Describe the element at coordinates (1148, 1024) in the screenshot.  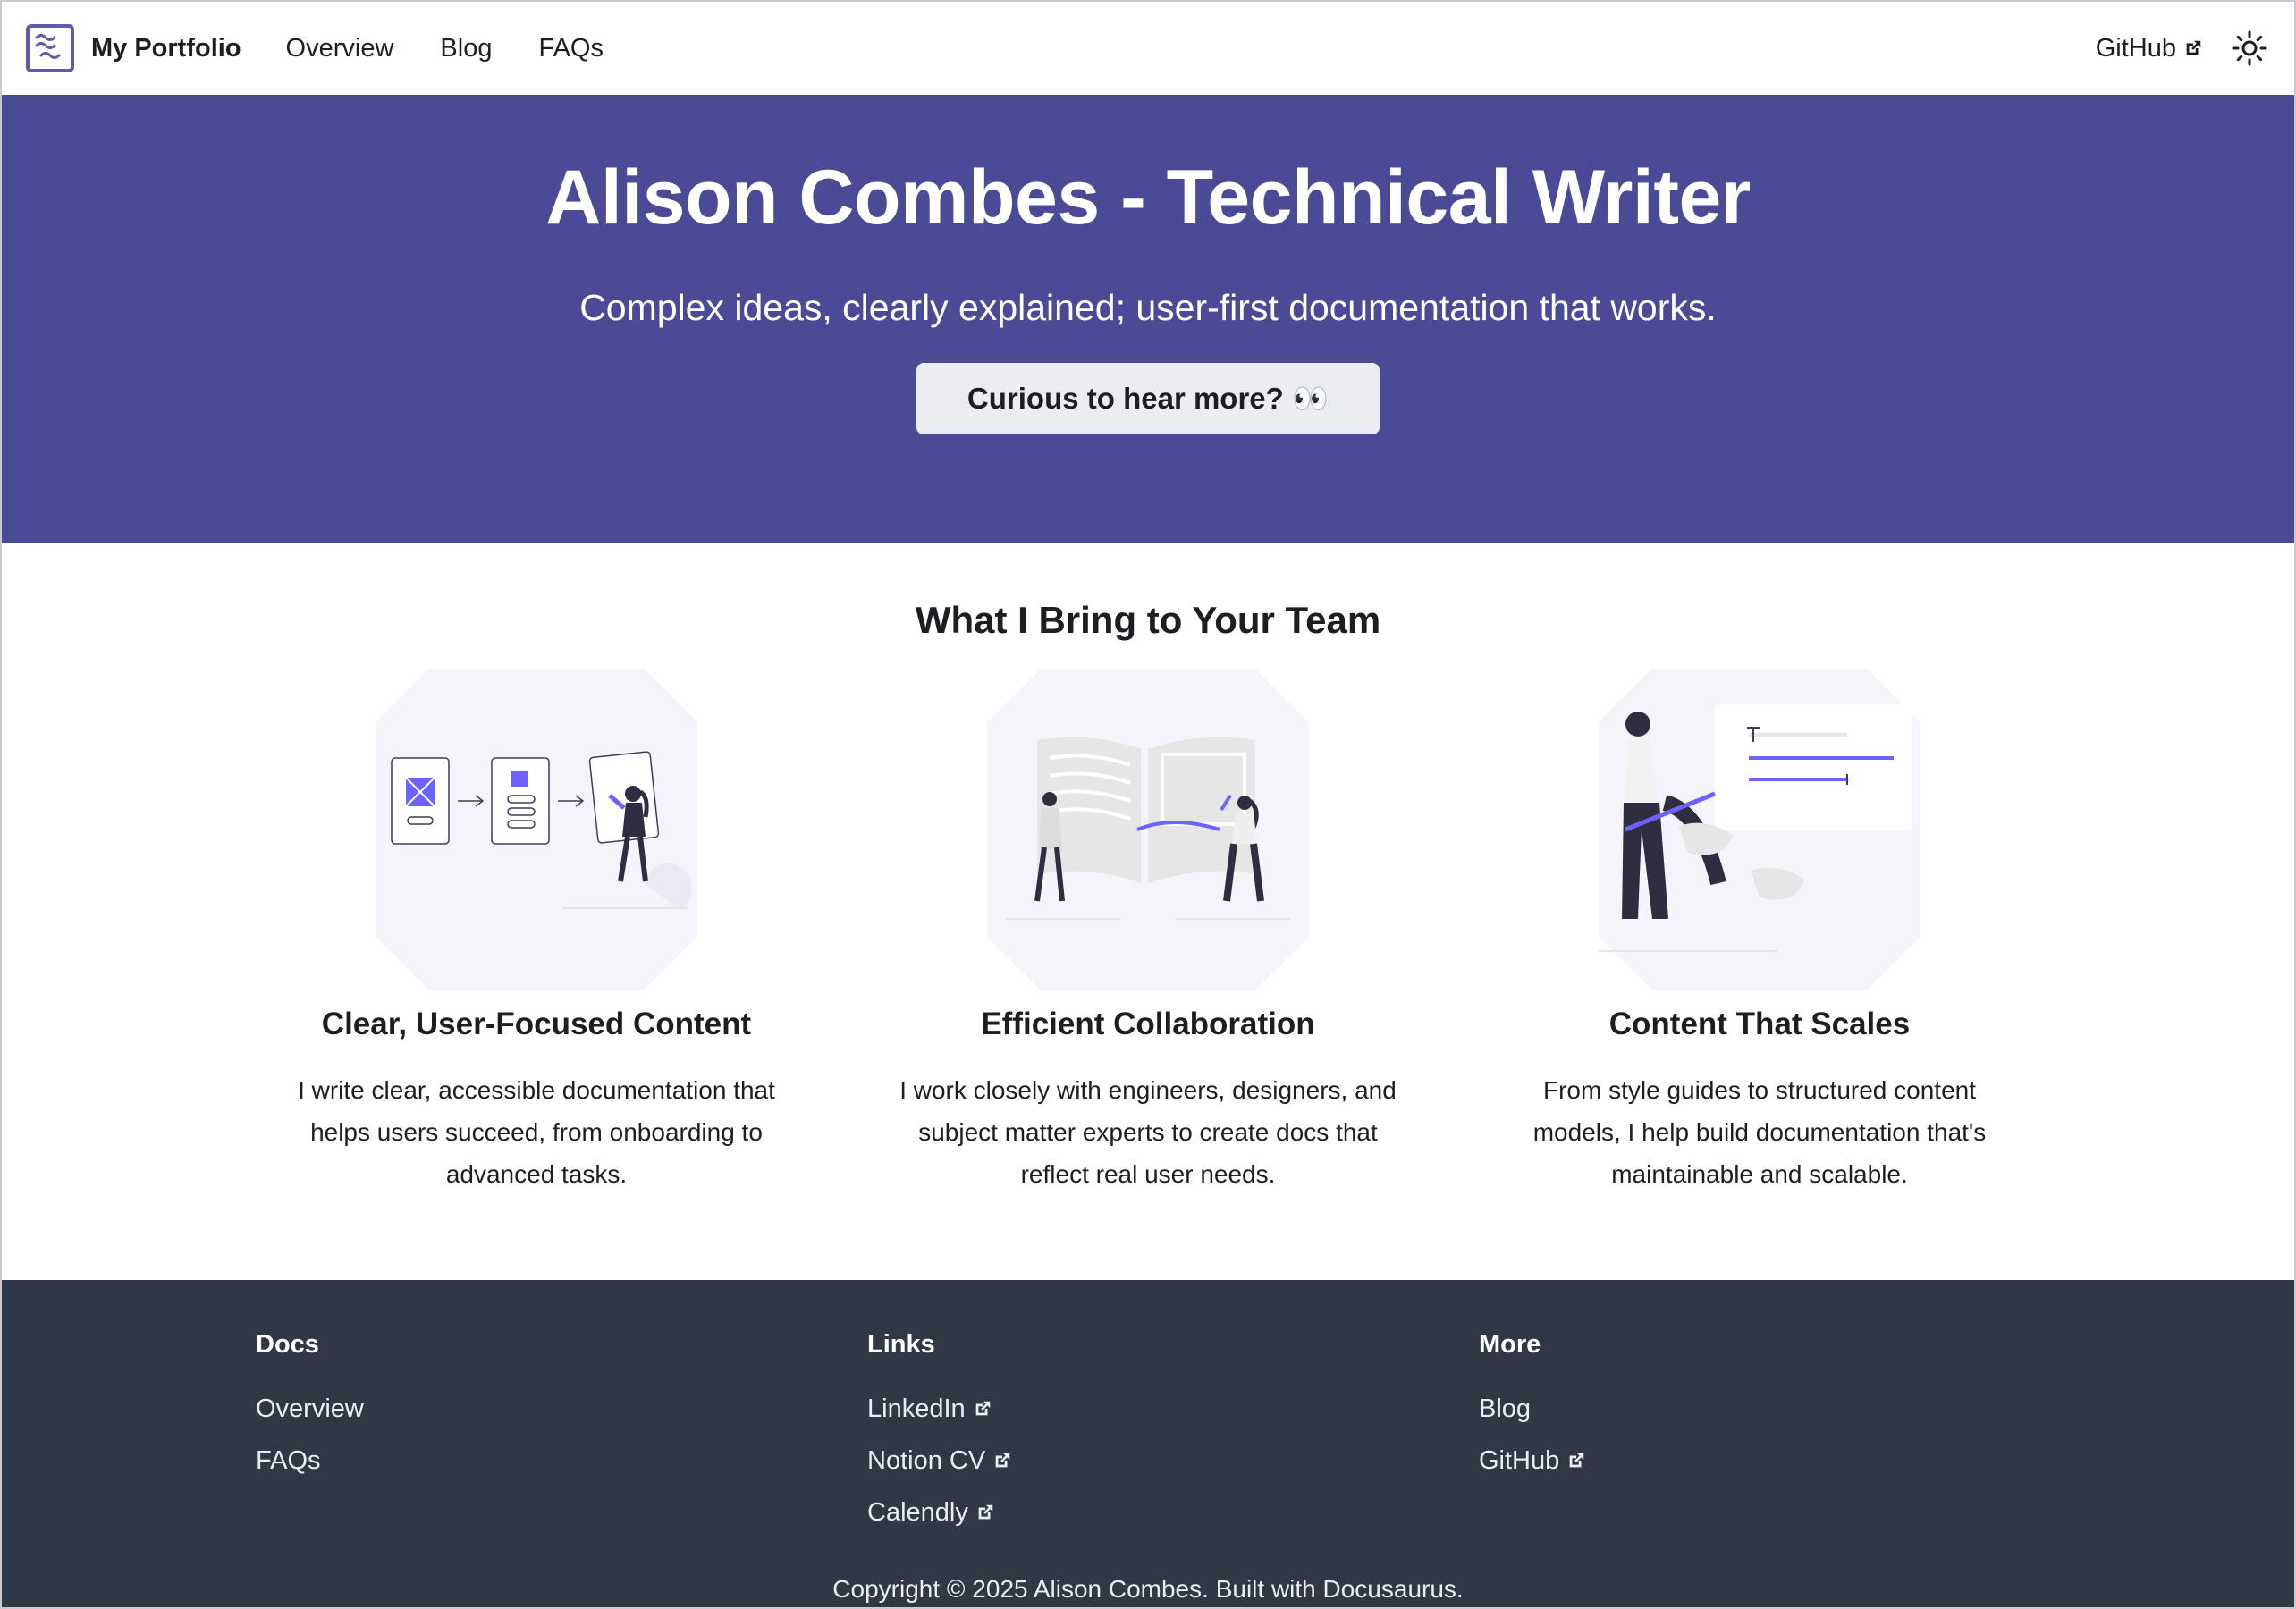
I see `feature-title: Efficient Collaboration` at that location.